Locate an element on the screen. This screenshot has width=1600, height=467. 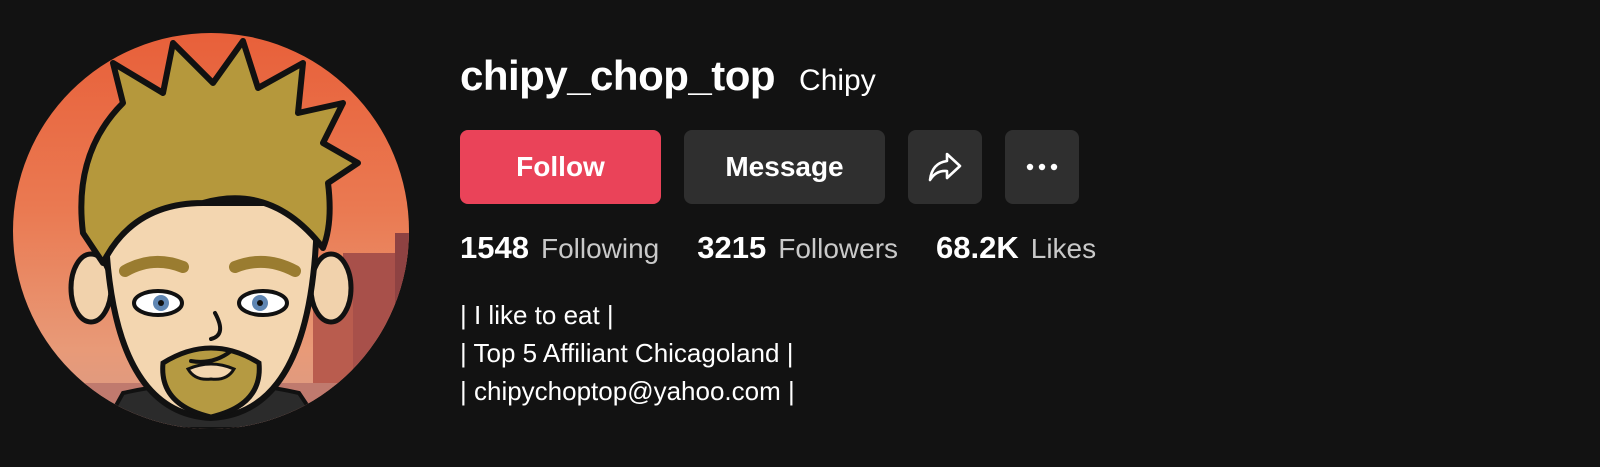
bio-line: | Top 5 Affiliant Chicagoland | is located at coordinates (627, 353).